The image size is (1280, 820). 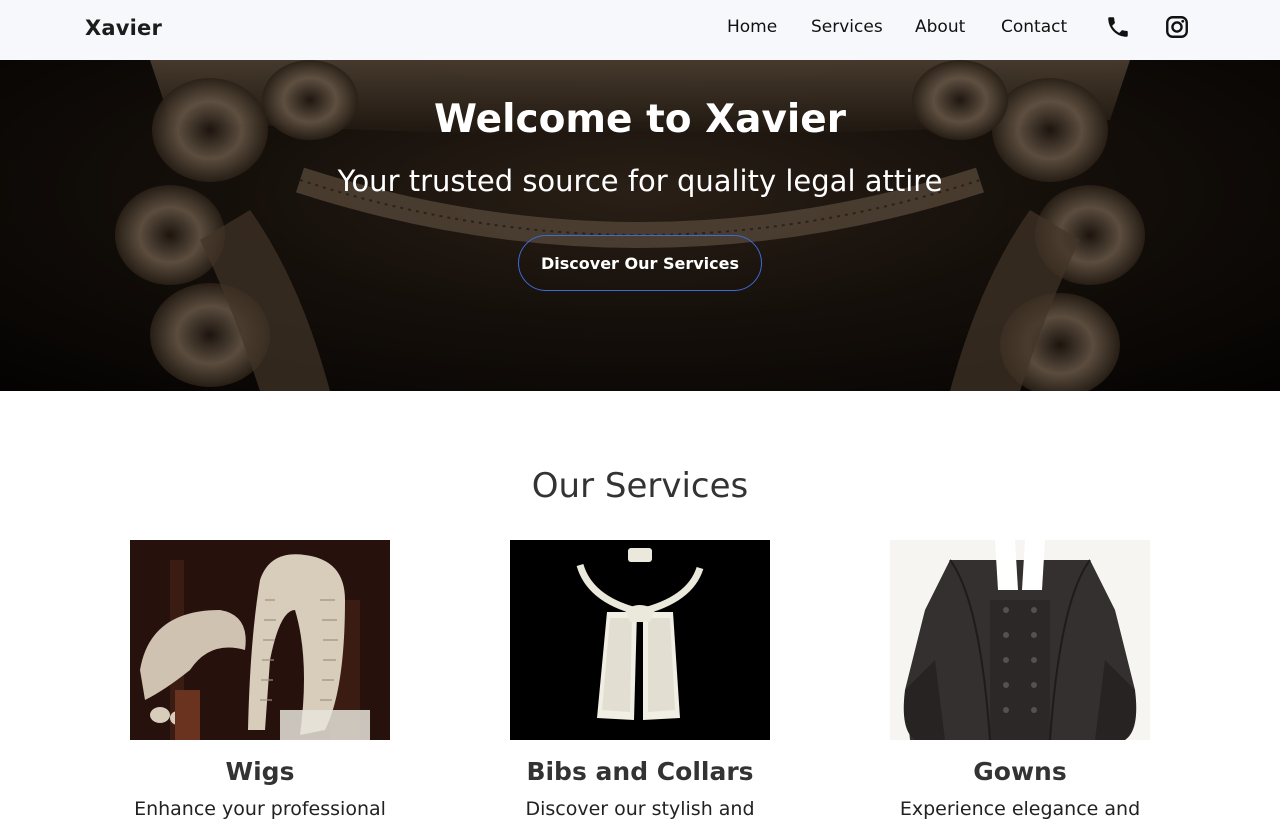 What do you see at coordinates (640, 809) in the screenshot?
I see `service-description-bibs-collars: Discover our stylish and` at bounding box center [640, 809].